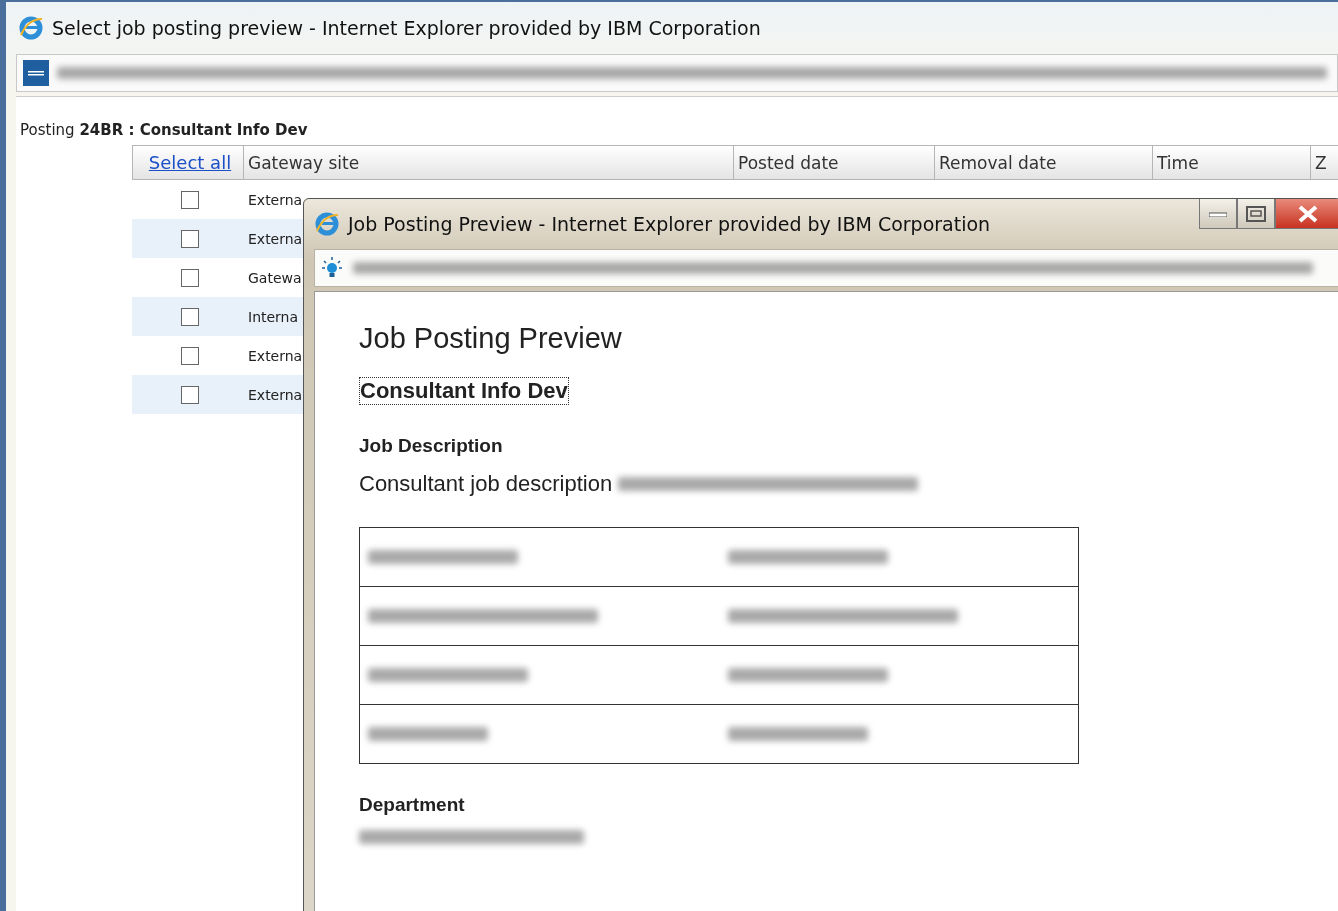 The image size is (1338, 911). I want to click on minimize-button, so click(1218, 214).